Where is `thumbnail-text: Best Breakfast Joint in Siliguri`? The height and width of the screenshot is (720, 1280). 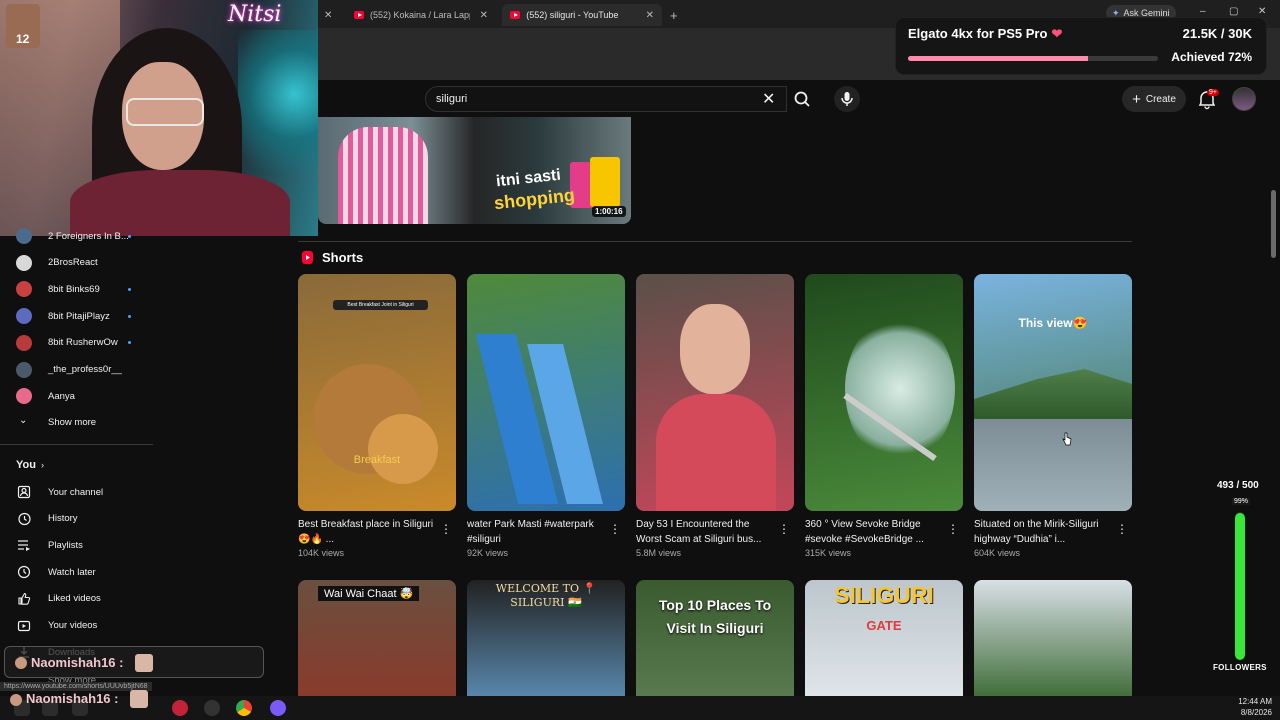 thumbnail-text: Best Breakfast Joint in Siliguri is located at coordinates (380, 305).